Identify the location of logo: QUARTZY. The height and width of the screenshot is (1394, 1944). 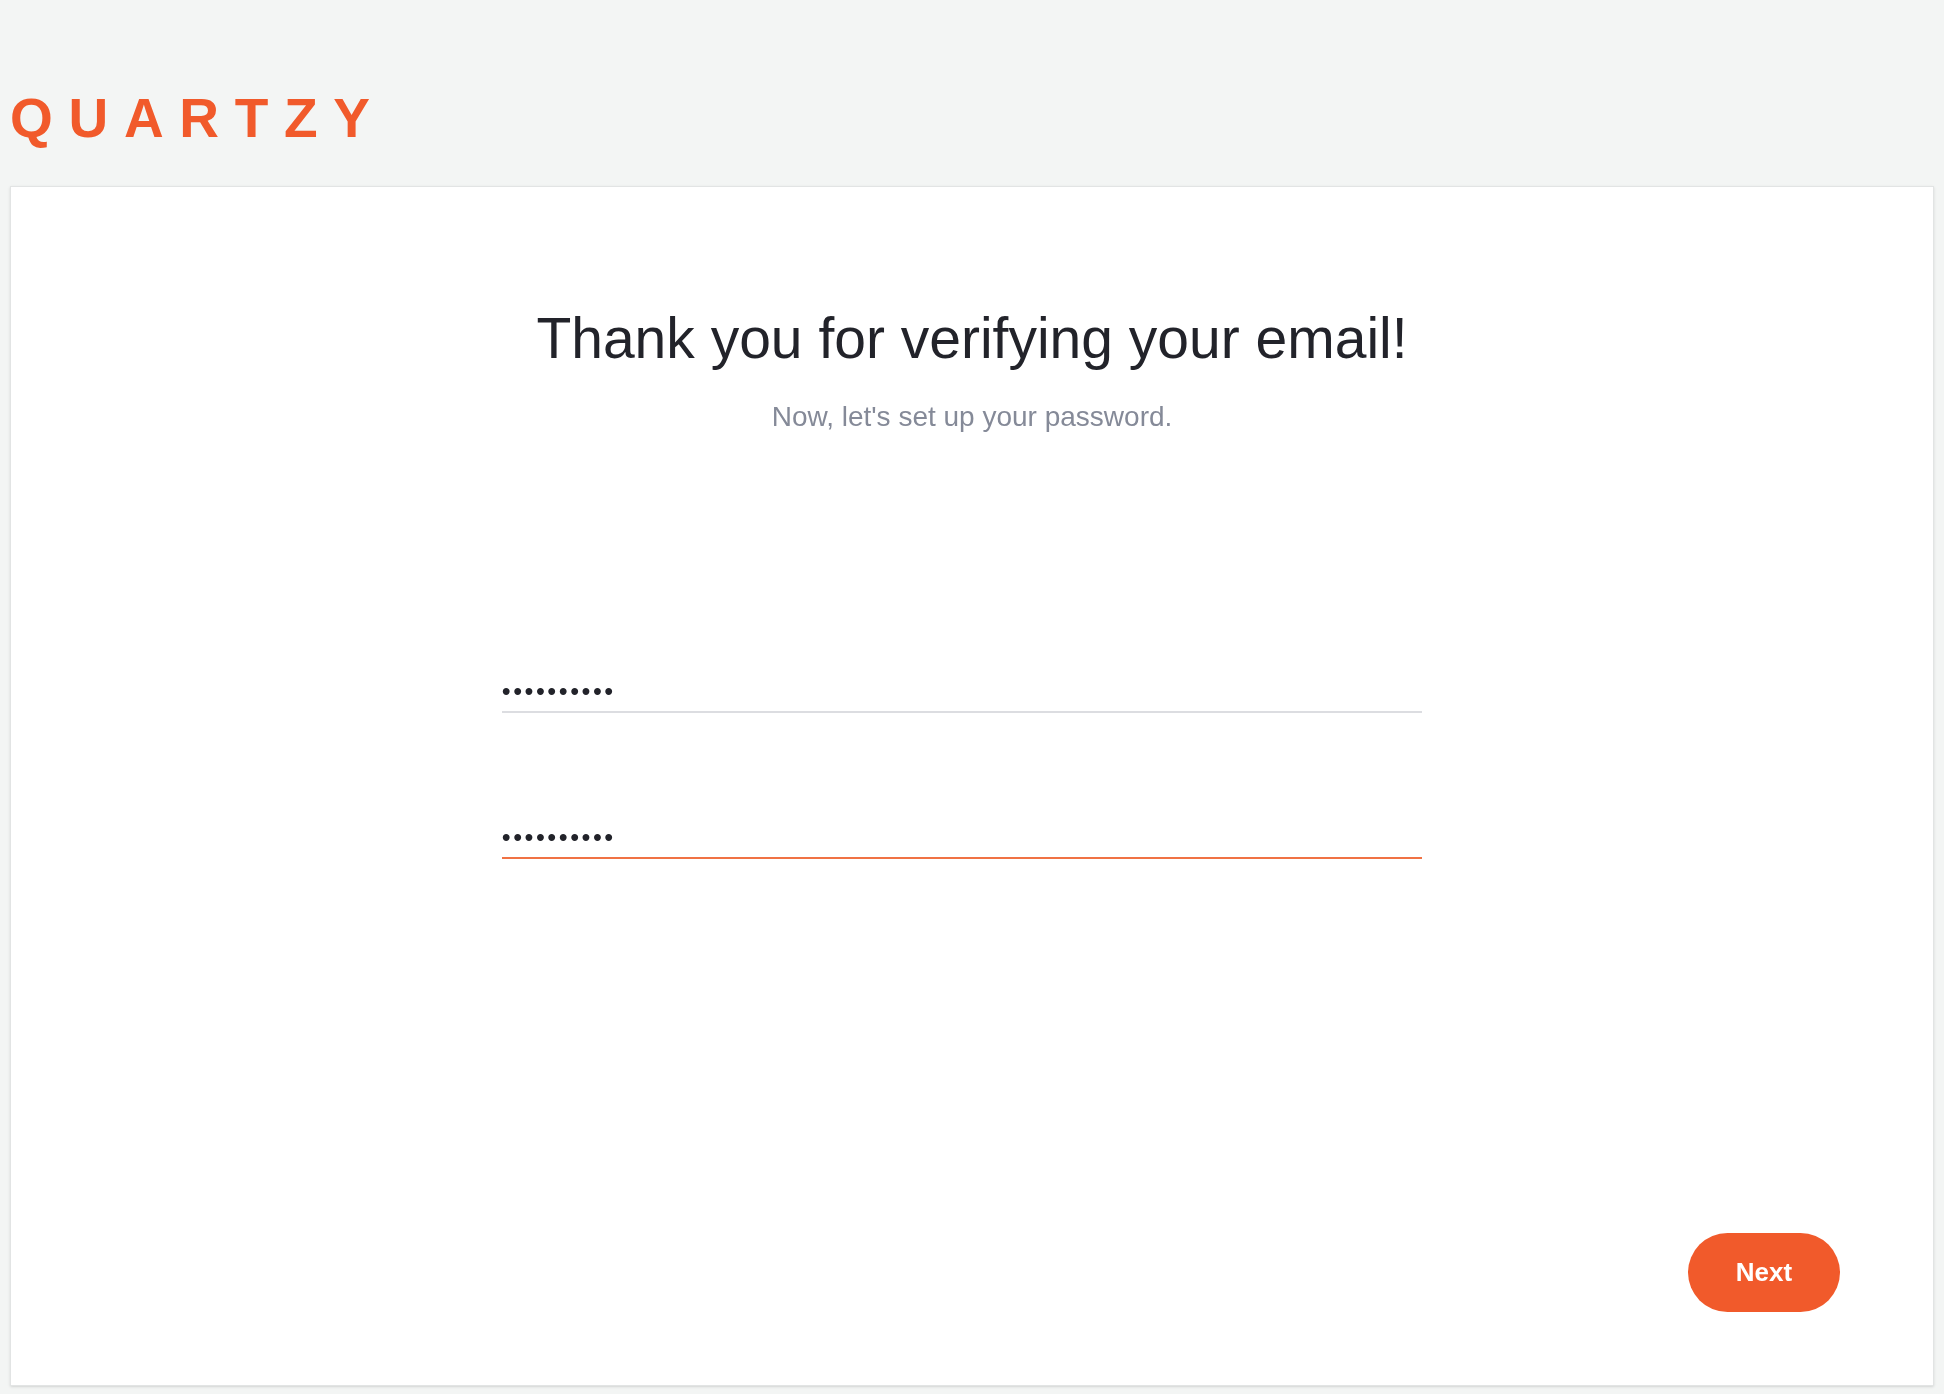
(198, 118).